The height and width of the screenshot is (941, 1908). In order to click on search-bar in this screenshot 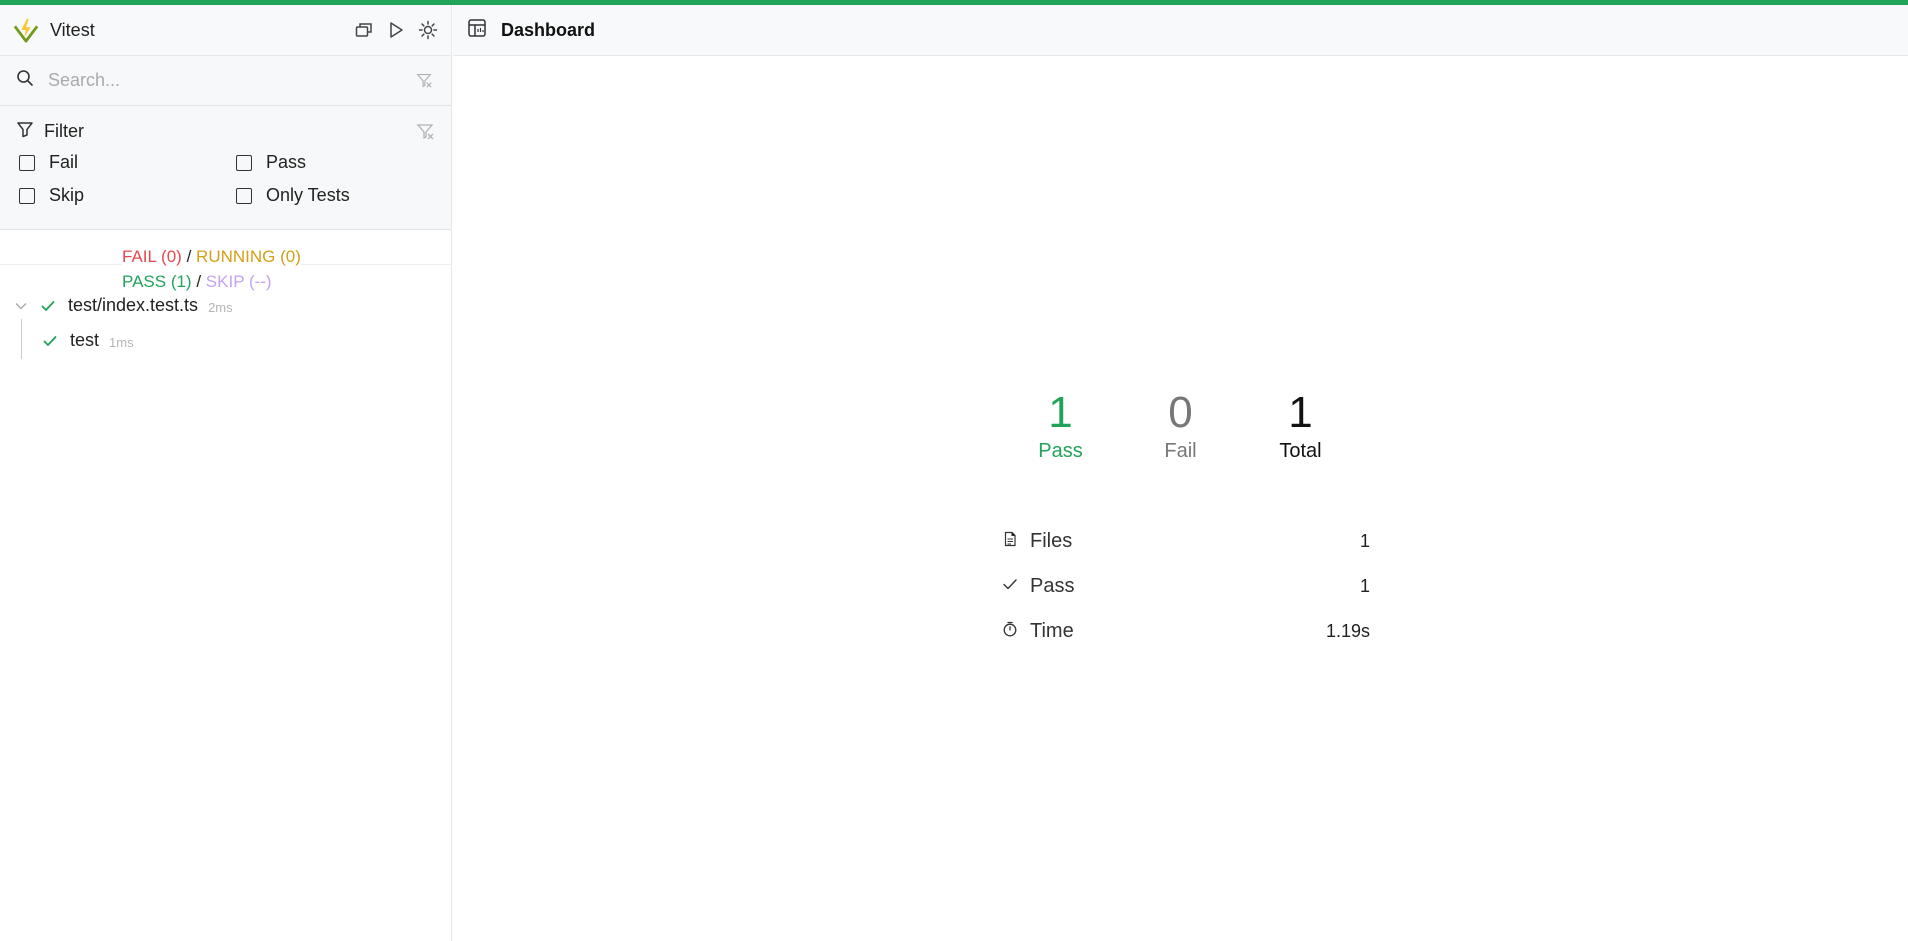, I will do `click(225, 81)`.